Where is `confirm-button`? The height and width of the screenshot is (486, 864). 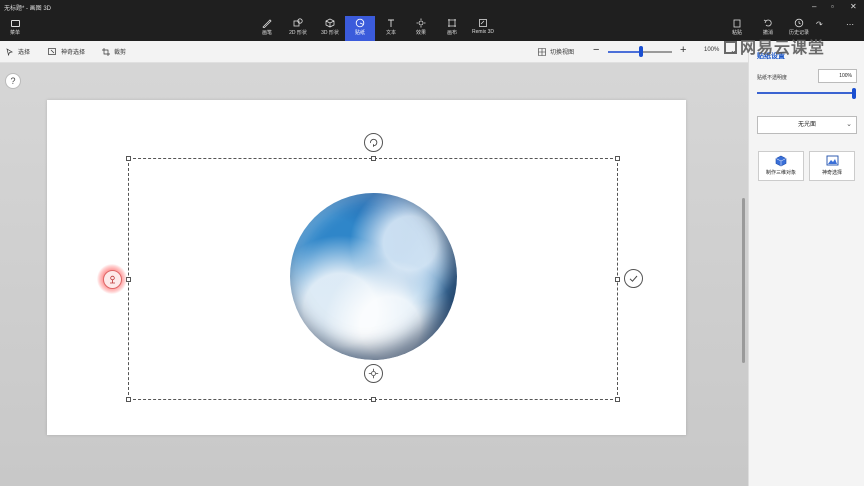 confirm-button is located at coordinates (633, 278).